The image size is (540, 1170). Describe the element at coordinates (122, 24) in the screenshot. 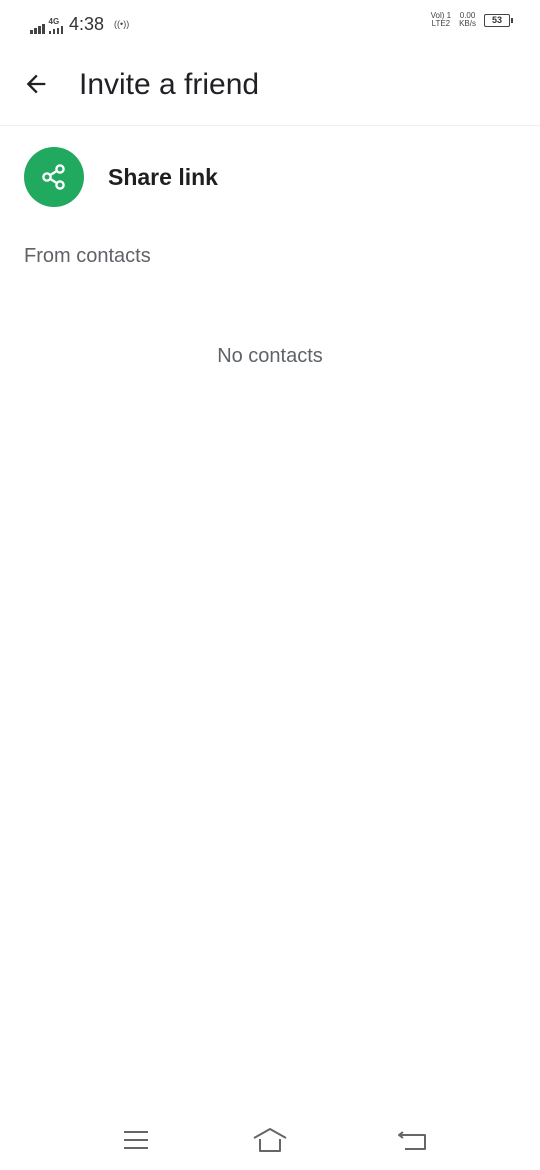

I see `hotspot-icon: ((•))` at that location.